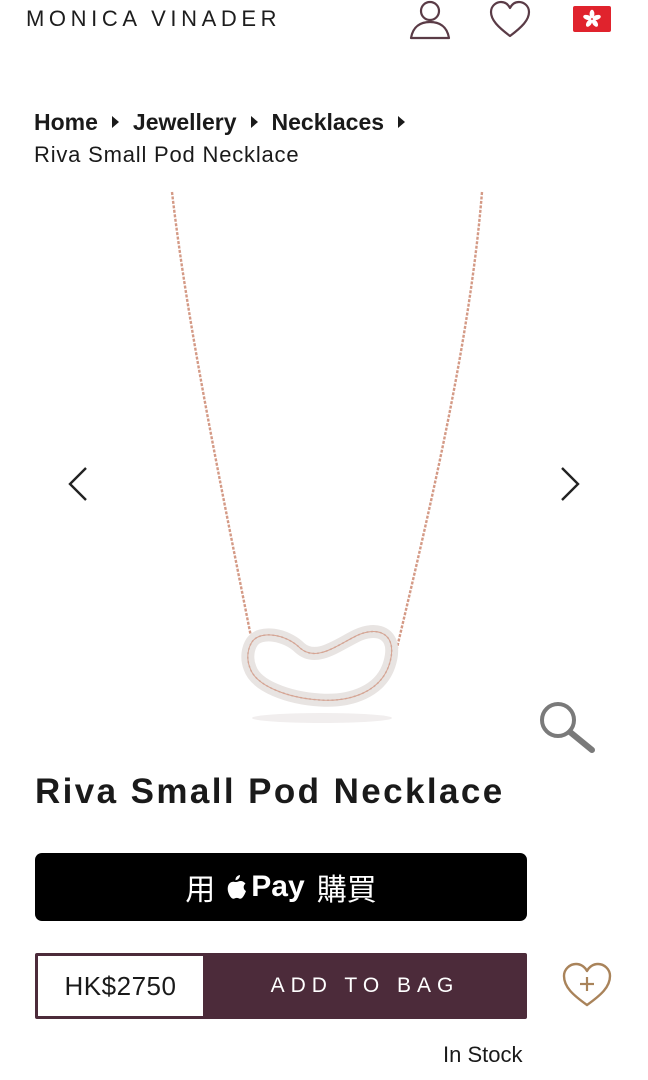  Describe the element at coordinates (270, 791) in the screenshot. I see `product-title: Riva Small Pod Necklace` at that location.